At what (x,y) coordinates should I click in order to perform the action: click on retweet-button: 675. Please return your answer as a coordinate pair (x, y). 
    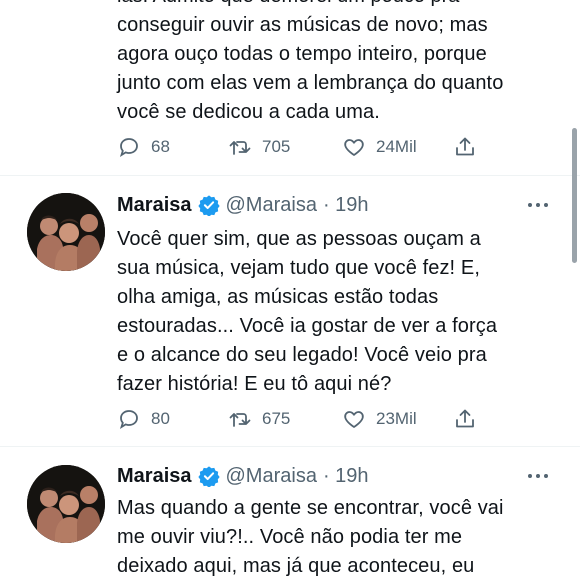
    Looking at the image, I should click on (259, 419).